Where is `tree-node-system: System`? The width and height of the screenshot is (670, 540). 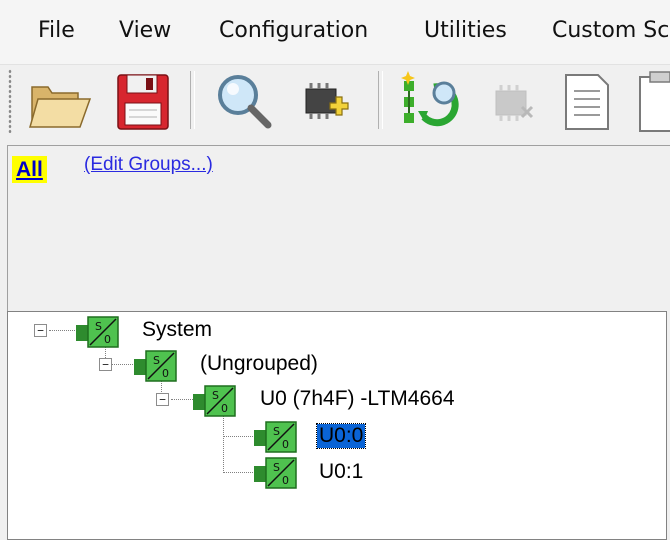
tree-node-system: System is located at coordinates (177, 330).